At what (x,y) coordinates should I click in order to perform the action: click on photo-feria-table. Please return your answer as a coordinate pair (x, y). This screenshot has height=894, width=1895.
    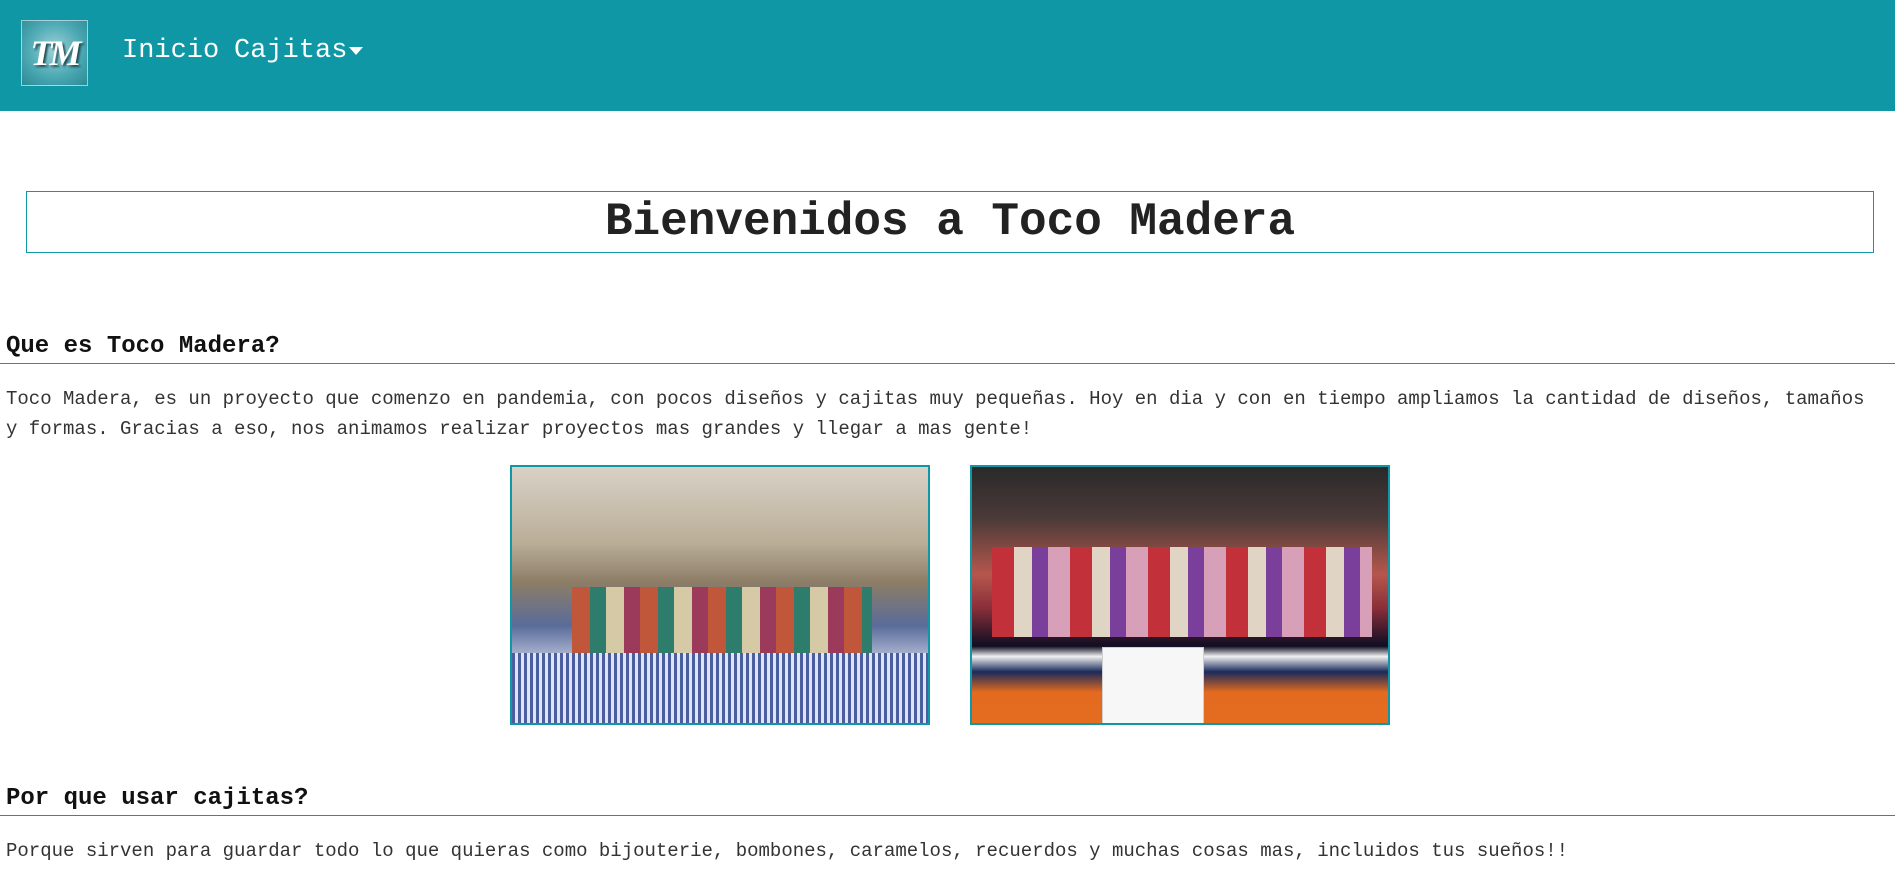
    Looking at the image, I should click on (720, 595).